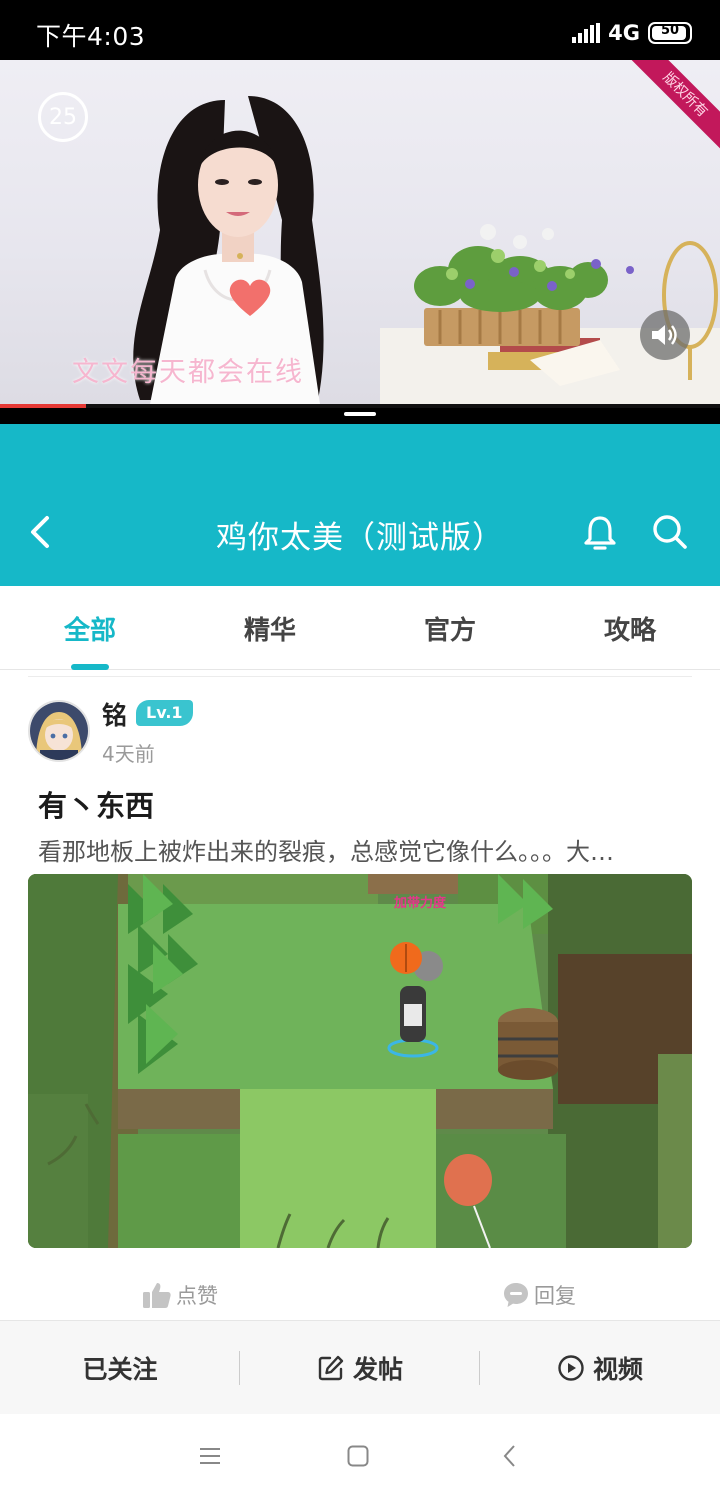 Image resolution: width=720 pixels, height=1499 pixels. What do you see at coordinates (270, 628) in the screenshot?
I see `tab-featured: 精华` at bounding box center [270, 628].